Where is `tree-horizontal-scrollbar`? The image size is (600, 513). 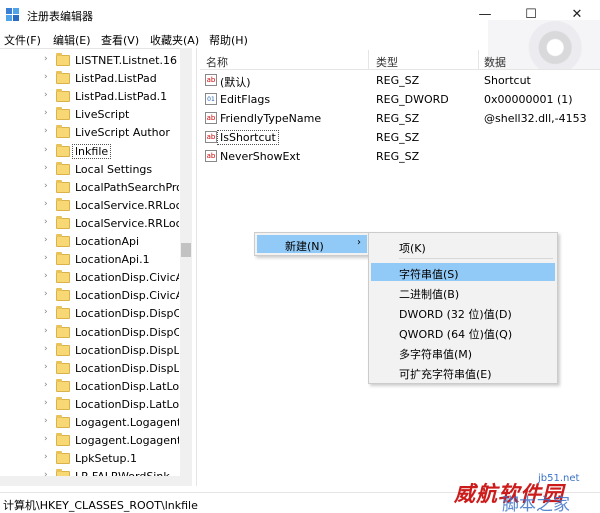 tree-horizontal-scrollbar is located at coordinates (90, 481).